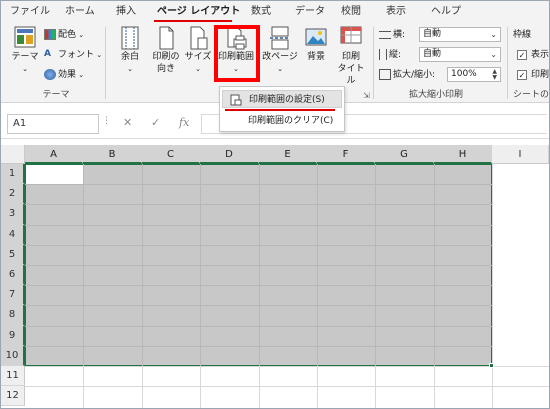 The width and height of the screenshot is (550, 409). What do you see at coordinates (522, 35) in the screenshot?
I see `gridlines-label: 枠線` at bounding box center [522, 35].